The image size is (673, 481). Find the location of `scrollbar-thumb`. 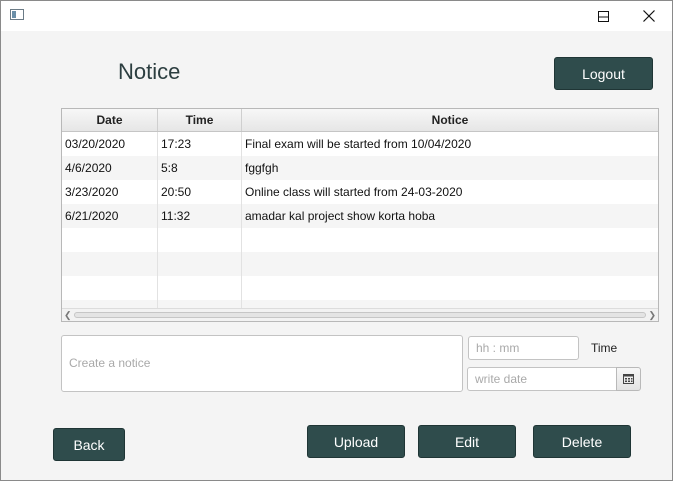

scrollbar-thumb is located at coordinates (360, 315).